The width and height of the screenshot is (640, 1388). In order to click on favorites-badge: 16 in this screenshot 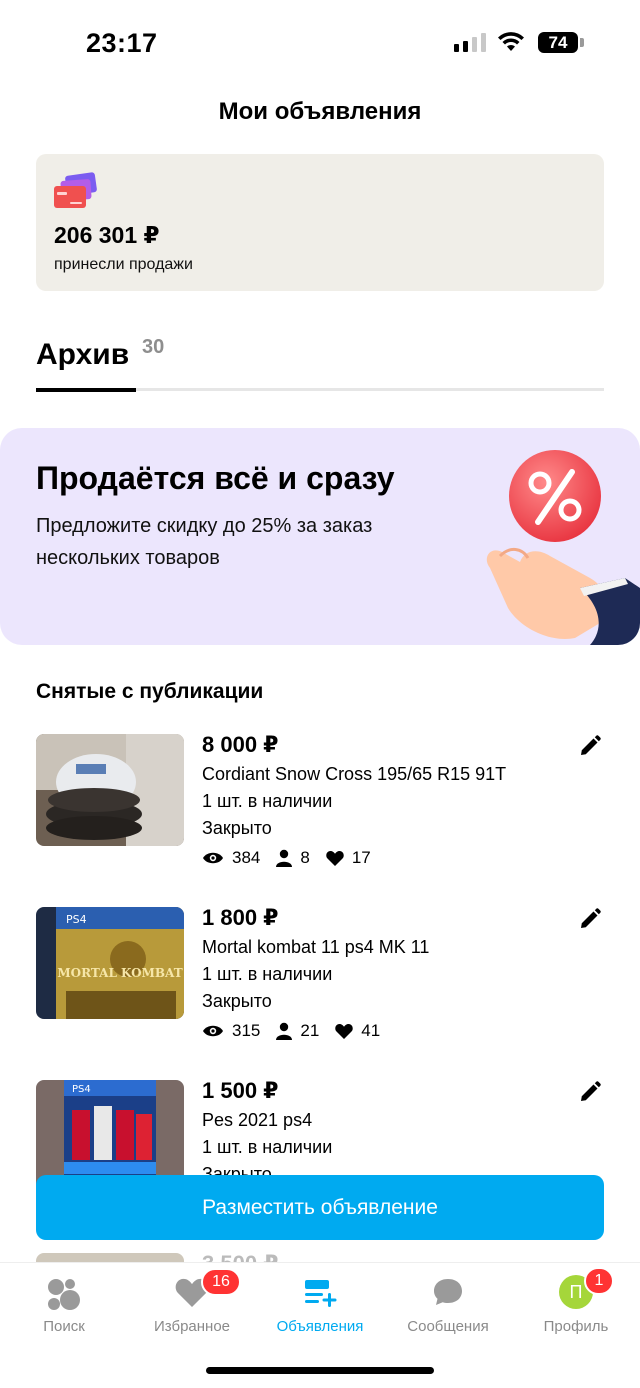, I will do `click(221, 1282)`.